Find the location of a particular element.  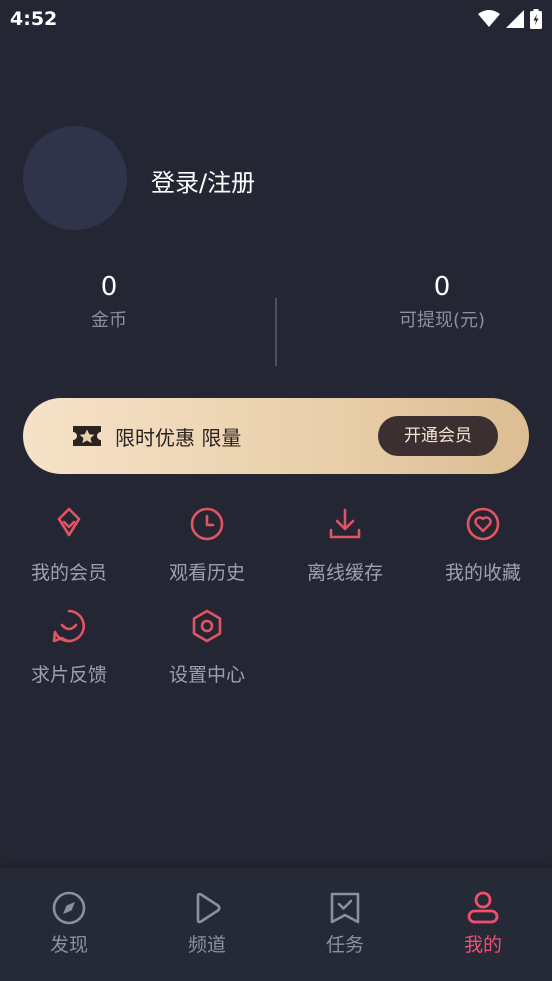

diamond-icon is located at coordinates (69, 522).